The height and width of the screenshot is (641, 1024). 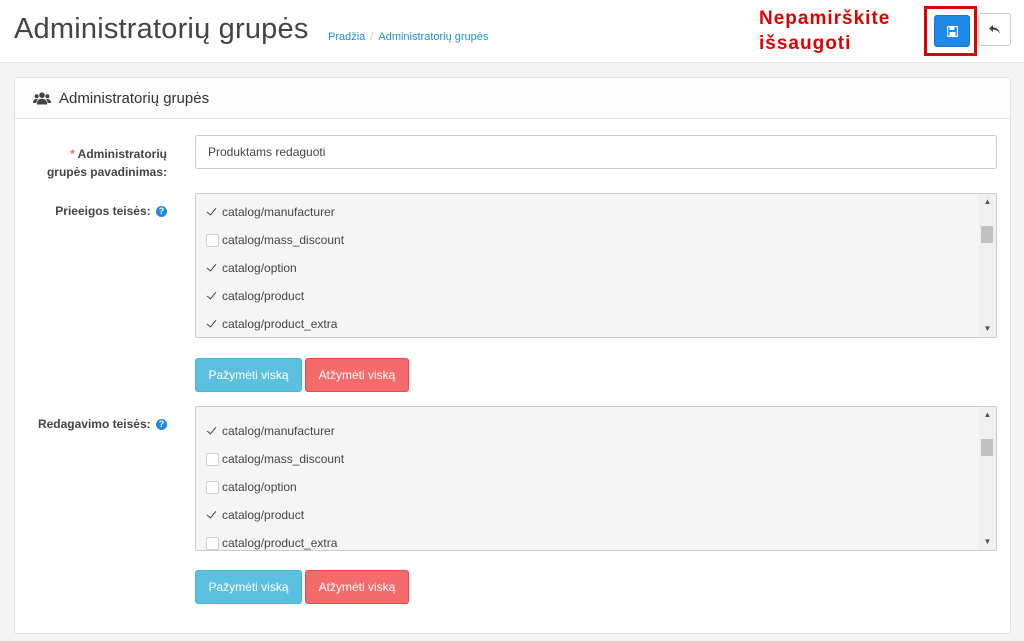 What do you see at coordinates (134, 98) in the screenshot?
I see `panel-title: Administratorių grupės` at bounding box center [134, 98].